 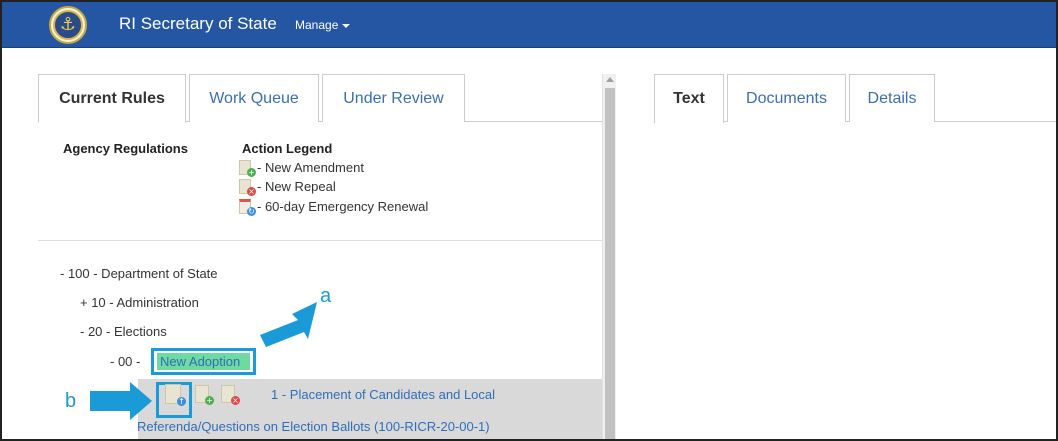 What do you see at coordinates (310, 167) in the screenshot?
I see `legend-label: - New Amendment` at bounding box center [310, 167].